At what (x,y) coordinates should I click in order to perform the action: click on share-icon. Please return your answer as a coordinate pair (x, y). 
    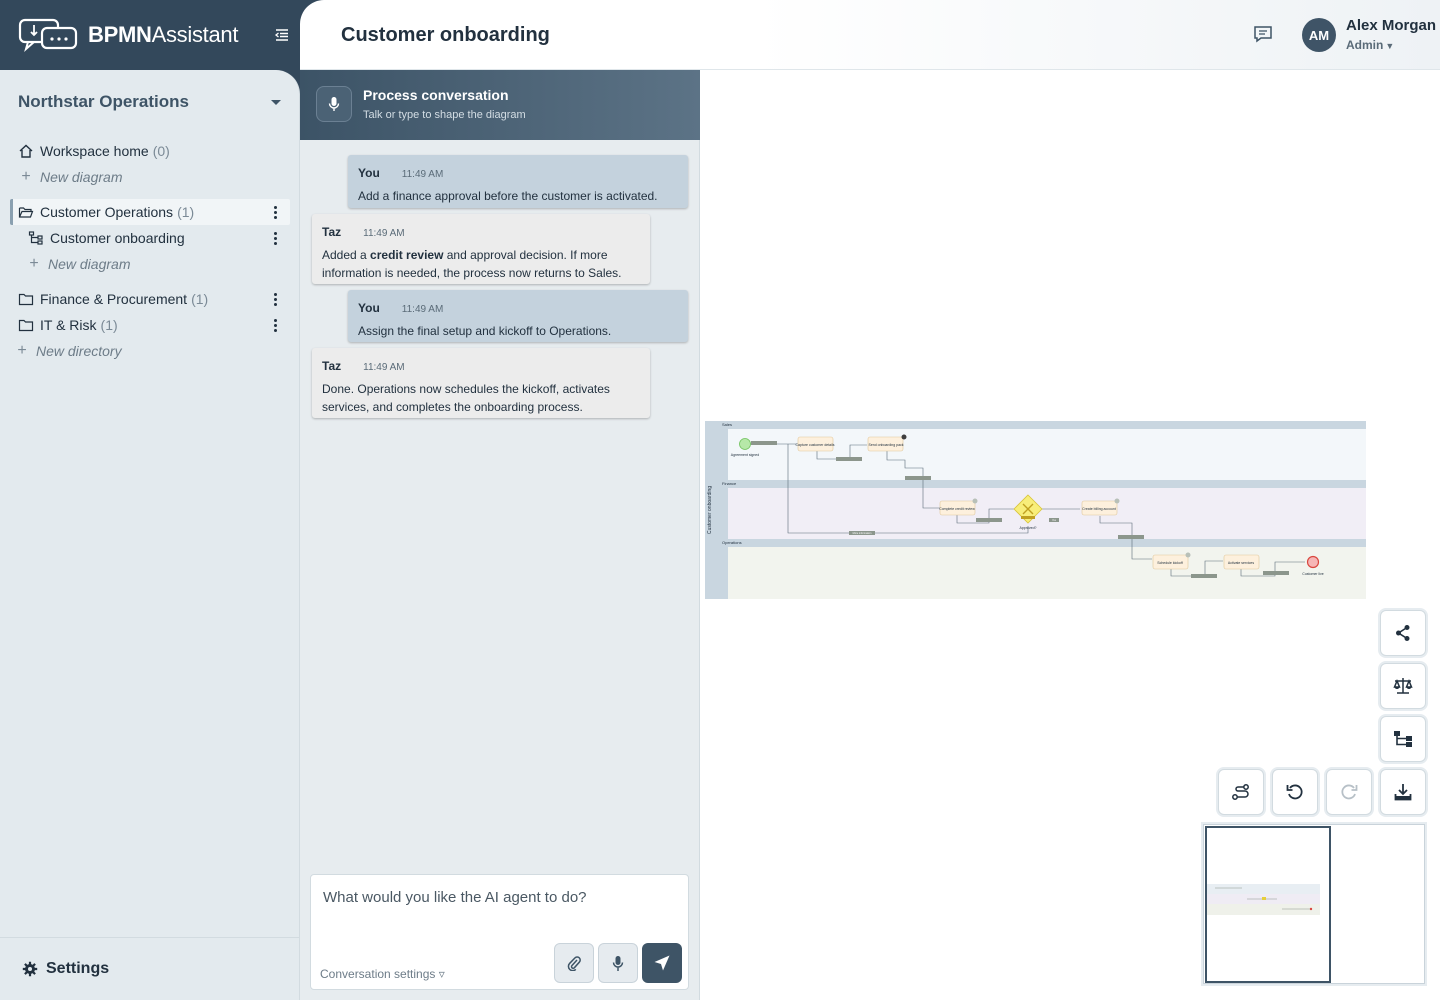
    Looking at the image, I should click on (1403, 633).